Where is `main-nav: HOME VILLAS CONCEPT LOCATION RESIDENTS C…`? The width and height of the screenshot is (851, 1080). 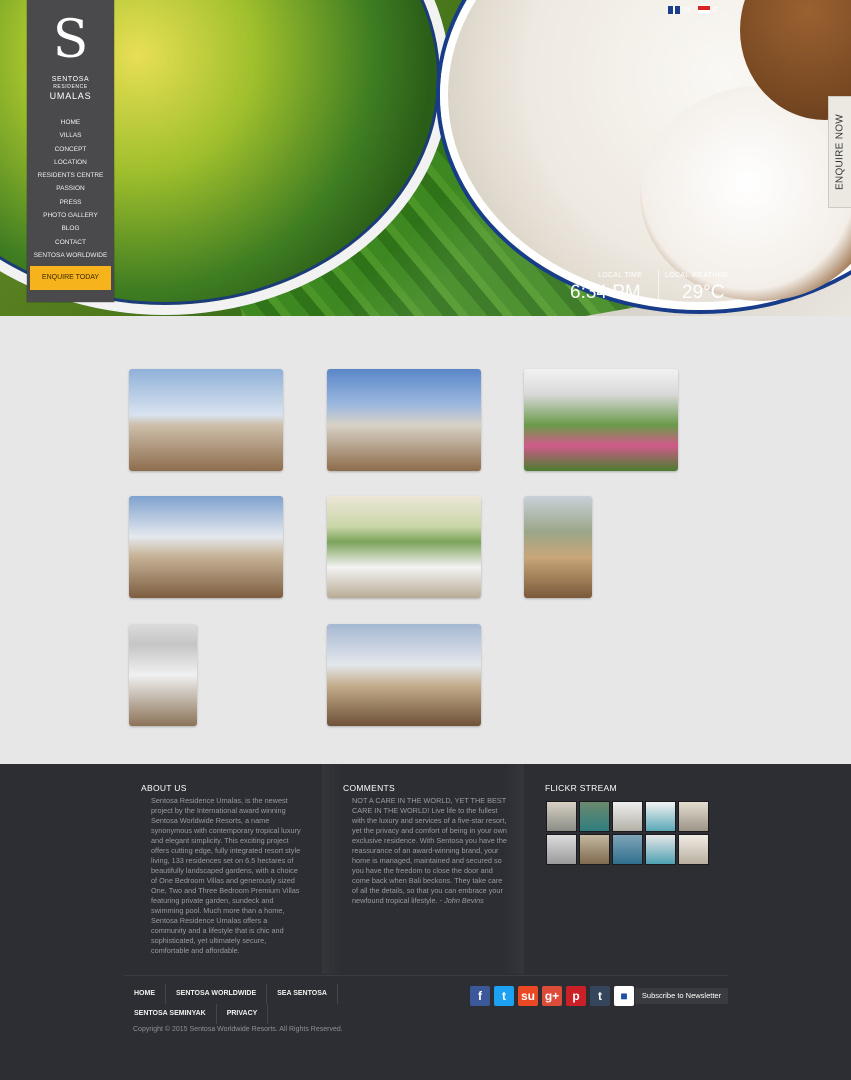 main-nav: HOME VILLAS CONCEPT LOCATION RESIDENTS C… is located at coordinates (70, 189).